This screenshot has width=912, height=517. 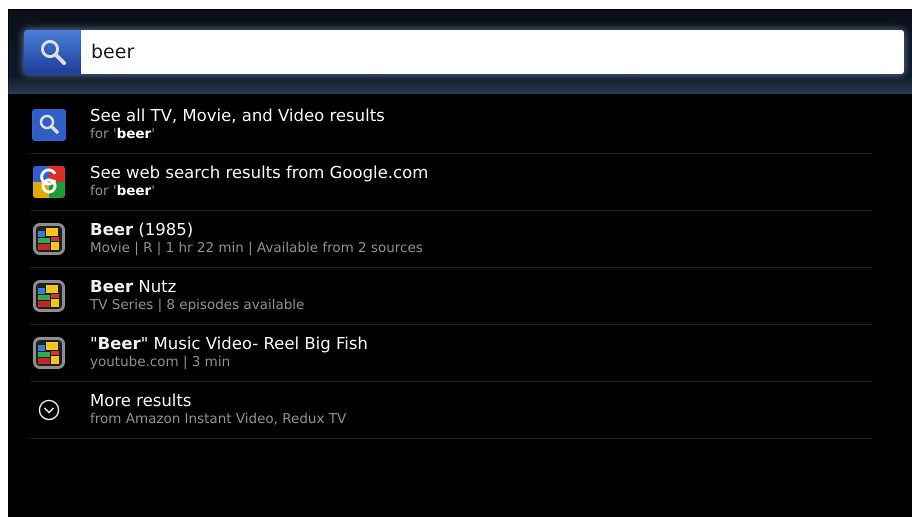 I want to click on search-button, so click(x=52, y=52).